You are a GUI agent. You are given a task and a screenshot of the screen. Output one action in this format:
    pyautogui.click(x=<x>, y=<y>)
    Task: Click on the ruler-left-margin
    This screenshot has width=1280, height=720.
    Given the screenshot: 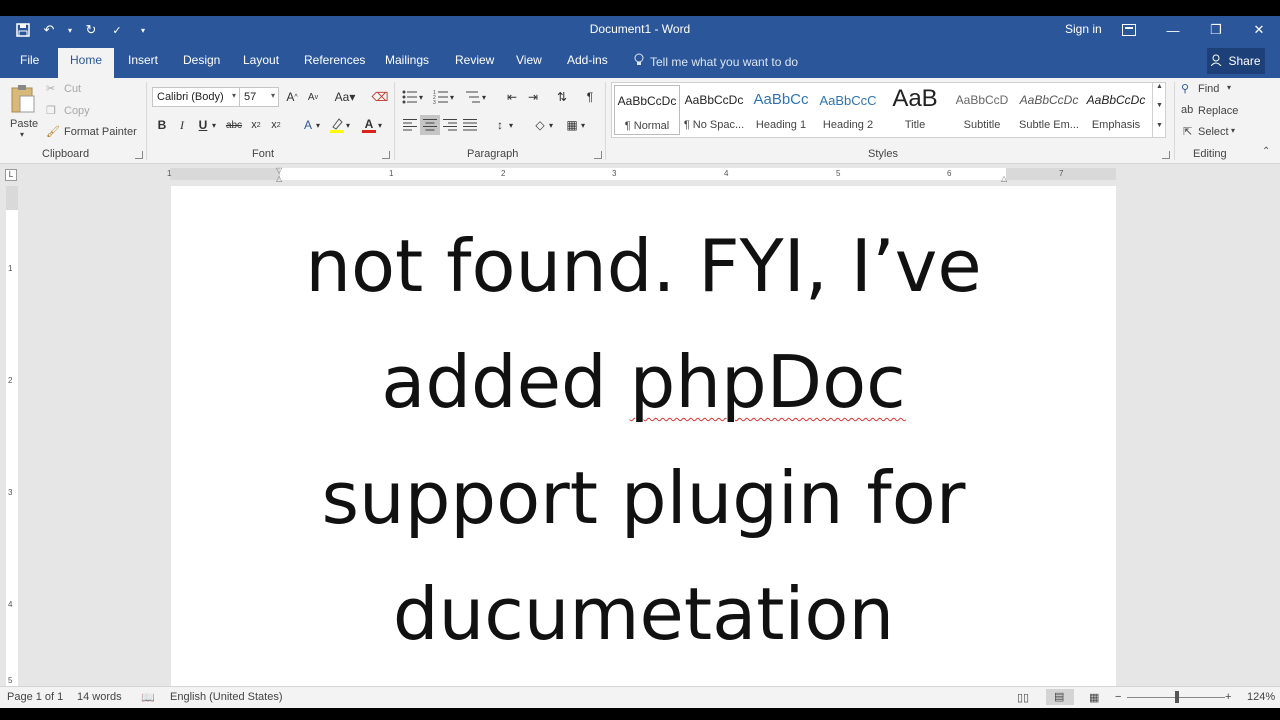 What is the action you would take?
    pyautogui.click(x=225, y=174)
    